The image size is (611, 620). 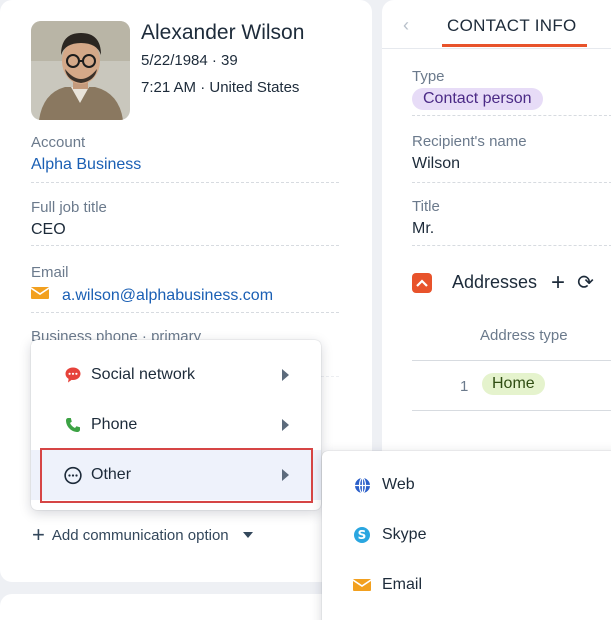 What do you see at coordinates (176, 475) in the screenshot?
I see `highlight-annotation` at bounding box center [176, 475].